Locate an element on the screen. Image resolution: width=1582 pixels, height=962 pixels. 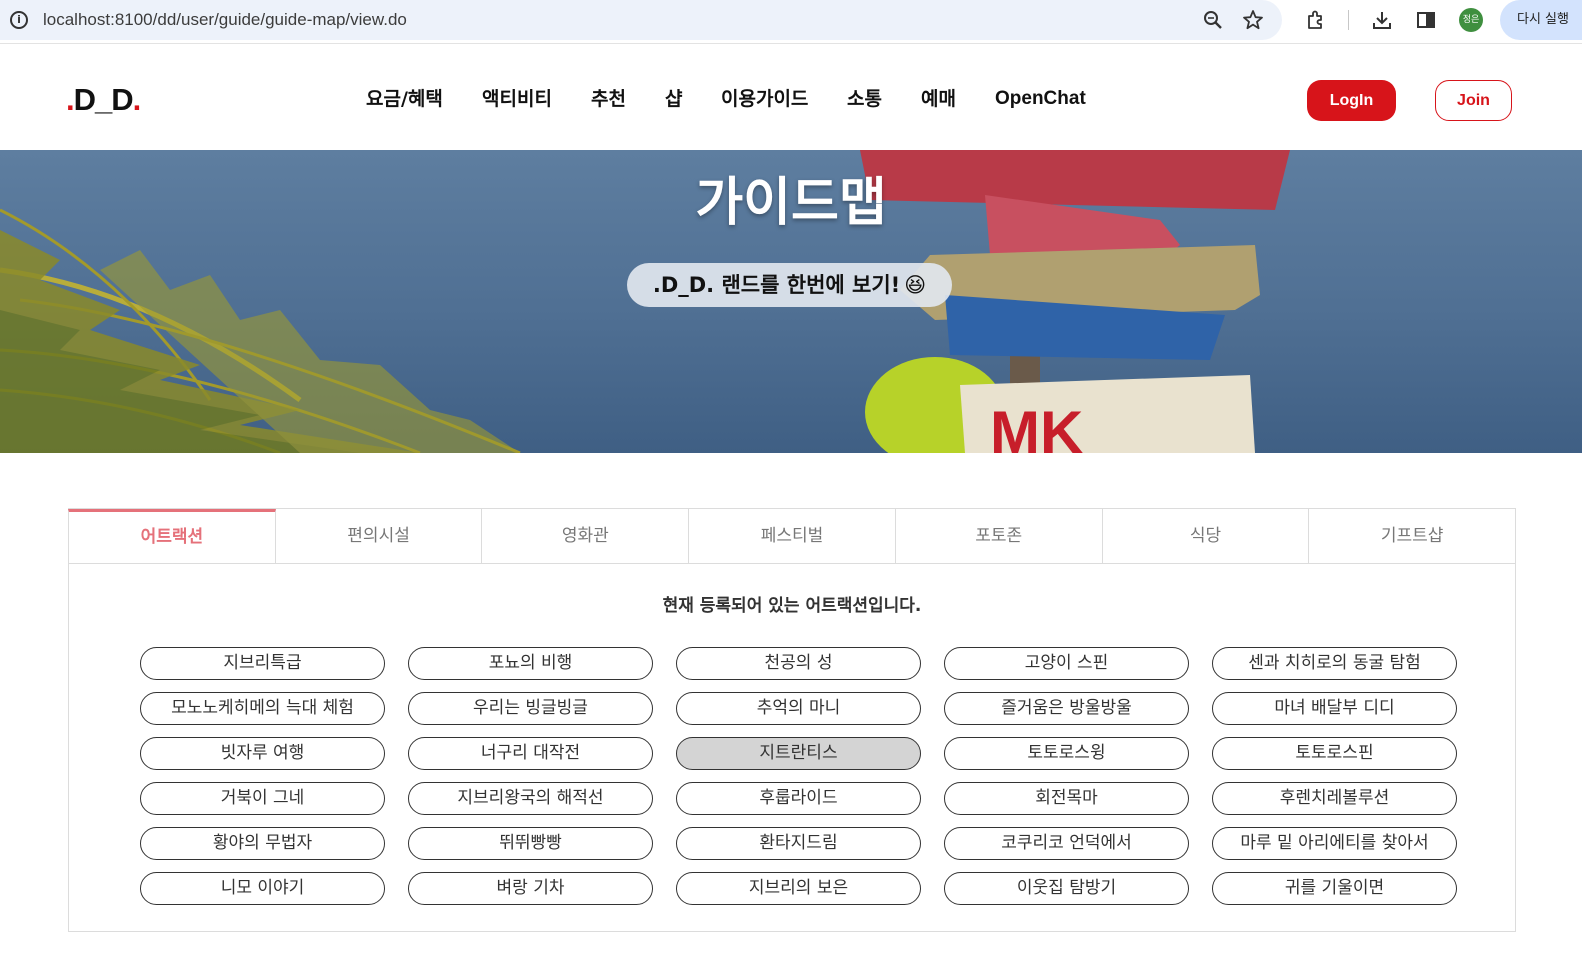
download-icon is located at coordinates (1382, 20).